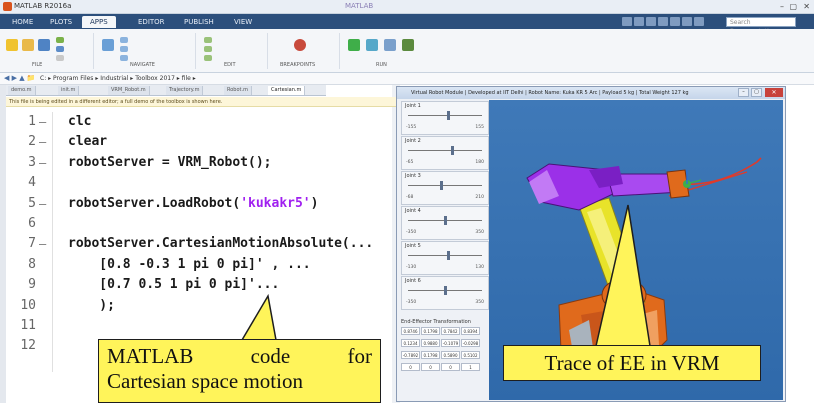  I want to click on vrm-callout-pointer, so click(623, 275).